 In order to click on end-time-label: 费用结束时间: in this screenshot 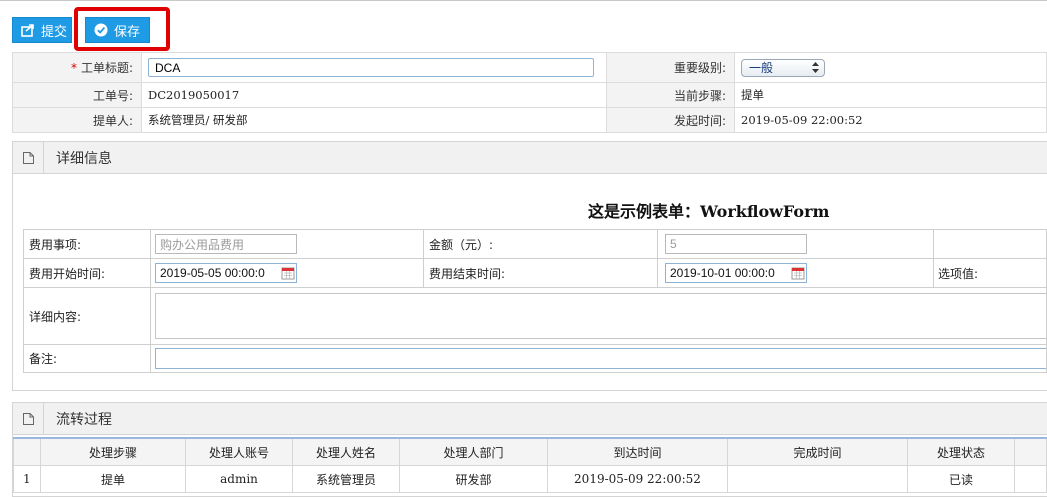, I will do `click(540, 273)`.